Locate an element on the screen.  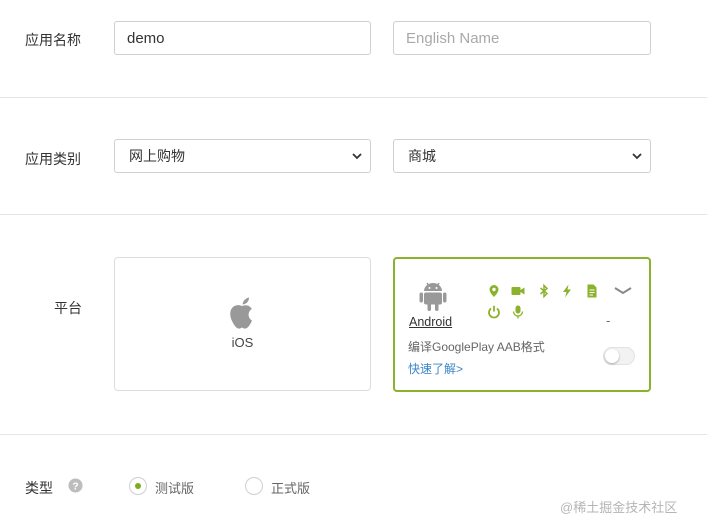
android-dash: - is located at coordinates (608, 320).